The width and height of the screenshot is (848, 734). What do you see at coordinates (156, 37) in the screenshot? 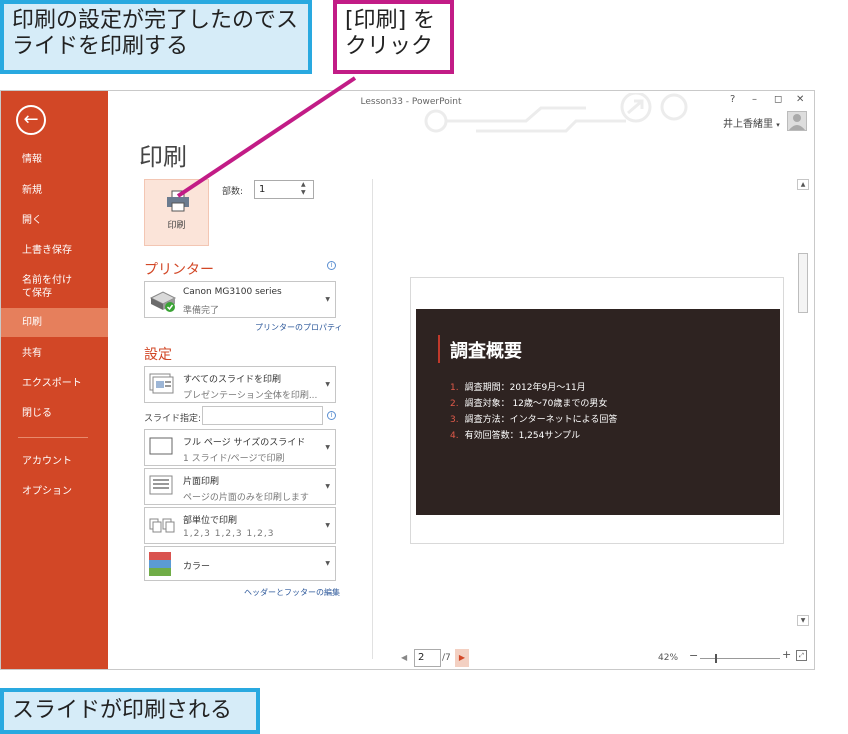
I see `callout-print-instruction: 印刷の設定が完了したのでスライドを印刷する` at bounding box center [156, 37].